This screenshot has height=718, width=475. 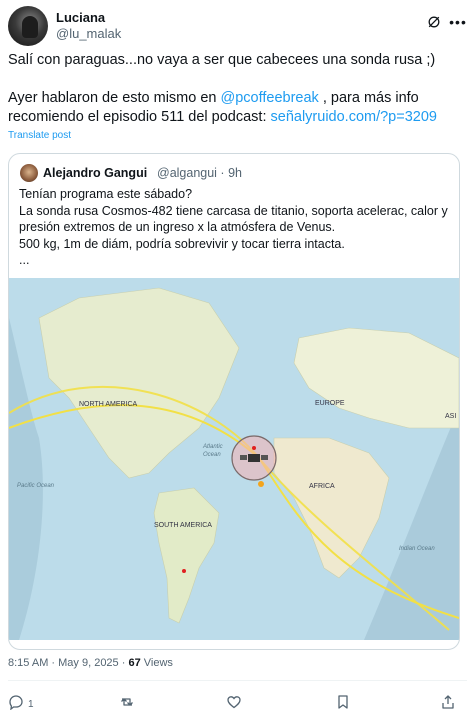 What do you see at coordinates (458, 22) in the screenshot?
I see `more-icon: •••` at bounding box center [458, 22].